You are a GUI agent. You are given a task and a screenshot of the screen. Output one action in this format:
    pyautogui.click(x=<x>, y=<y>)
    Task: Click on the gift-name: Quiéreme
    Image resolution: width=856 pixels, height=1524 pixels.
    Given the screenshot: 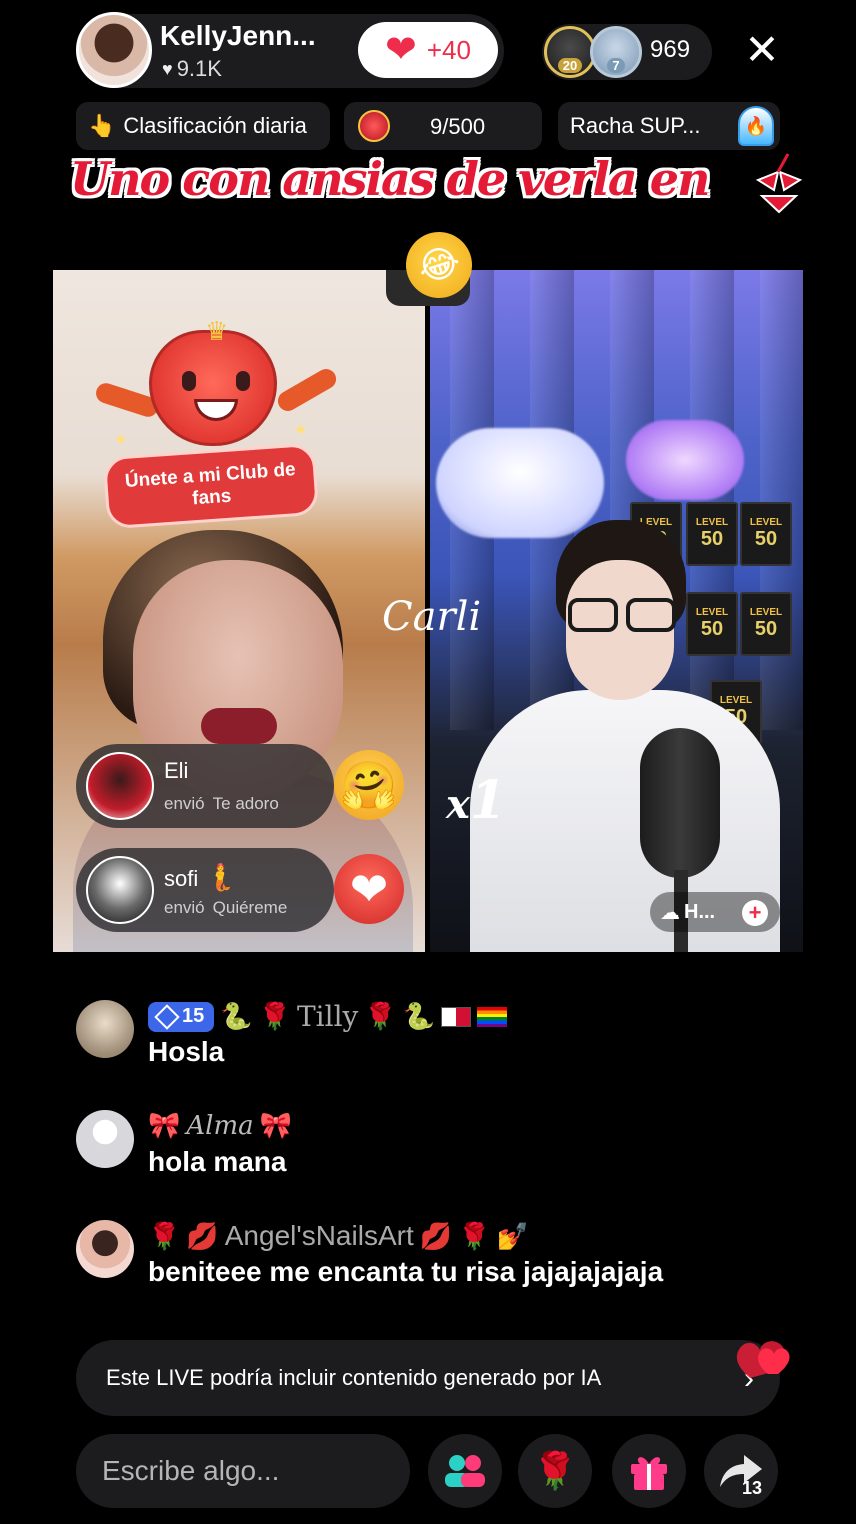 What is the action you would take?
    pyautogui.click(x=250, y=907)
    